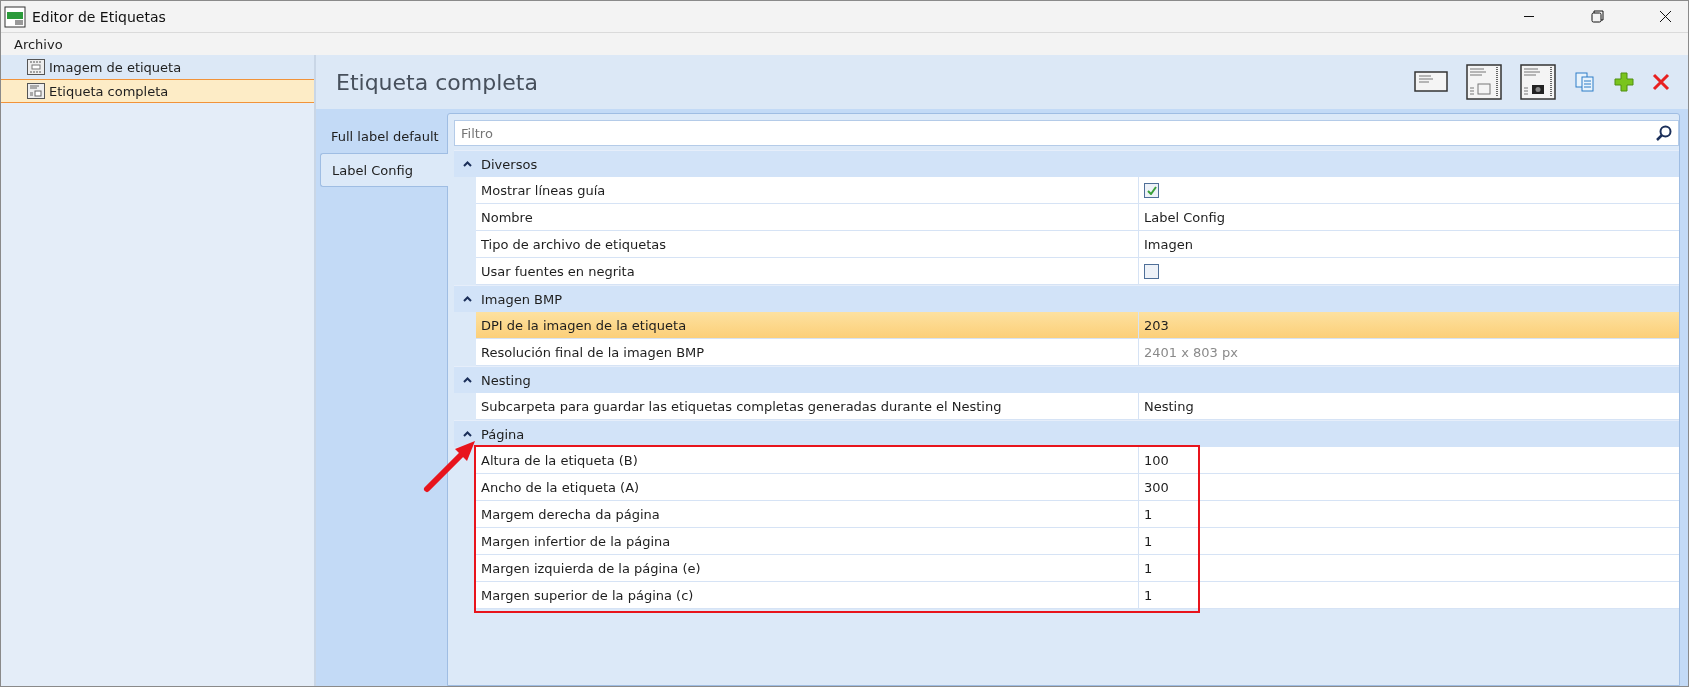 This screenshot has height=687, width=1689. Describe the element at coordinates (509, 164) in the screenshot. I see `group-title: Diversos` at that location.